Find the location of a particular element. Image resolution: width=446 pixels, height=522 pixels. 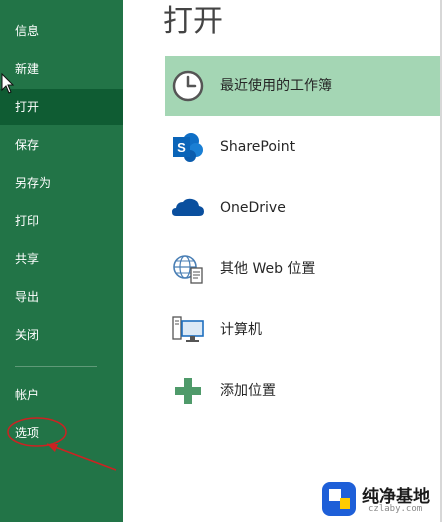

nav-save: 保存 is located at coordinates (61, 145).